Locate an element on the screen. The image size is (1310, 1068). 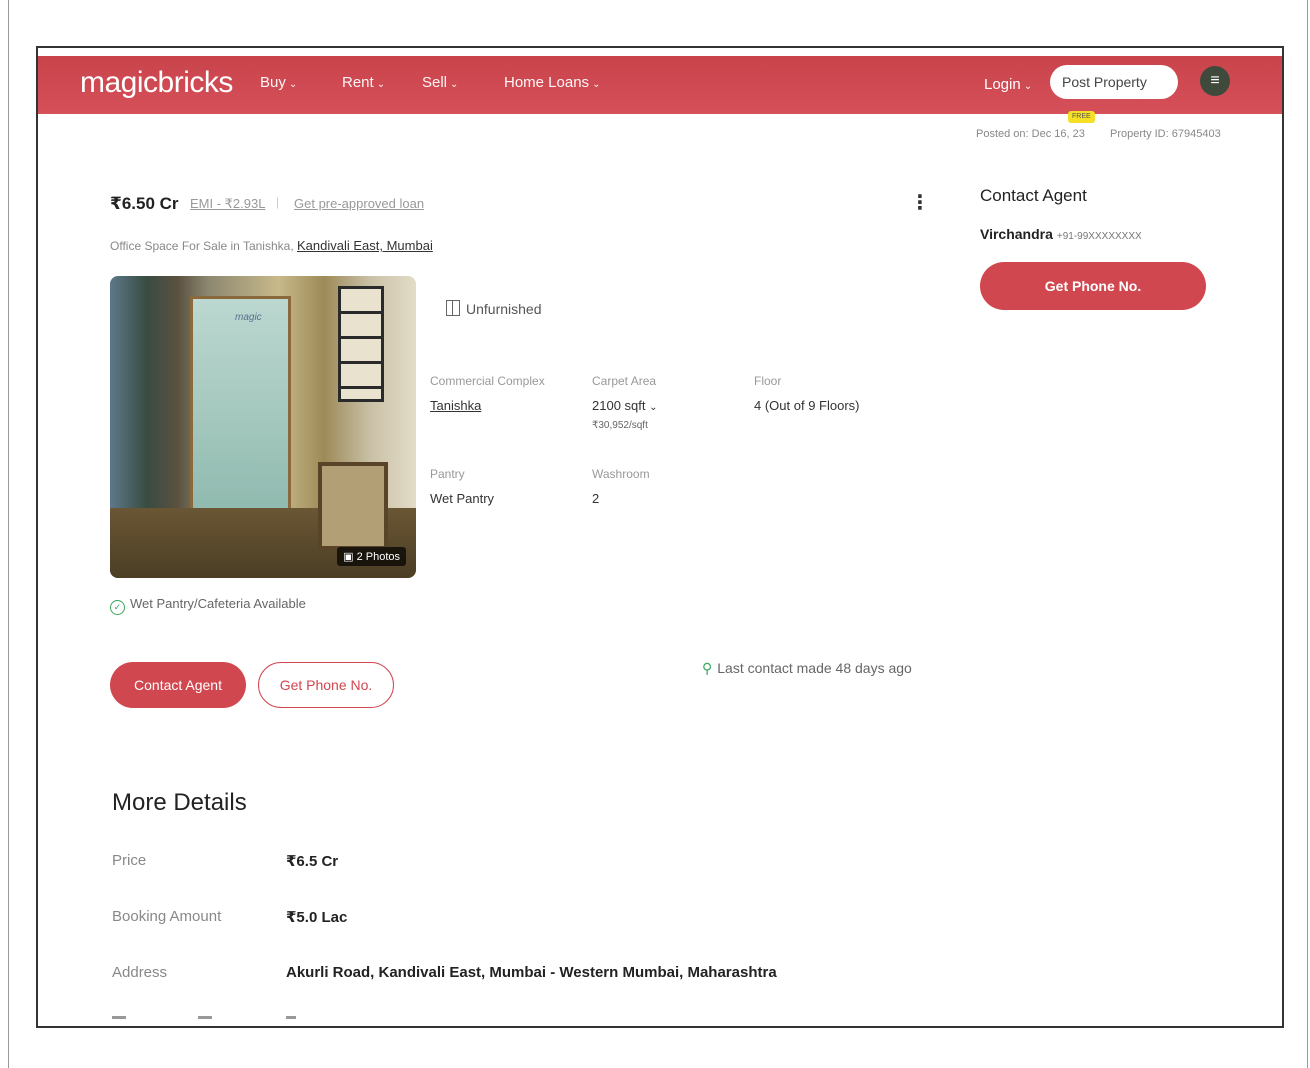
login-label: Login is located at coordinates (1002, 84).